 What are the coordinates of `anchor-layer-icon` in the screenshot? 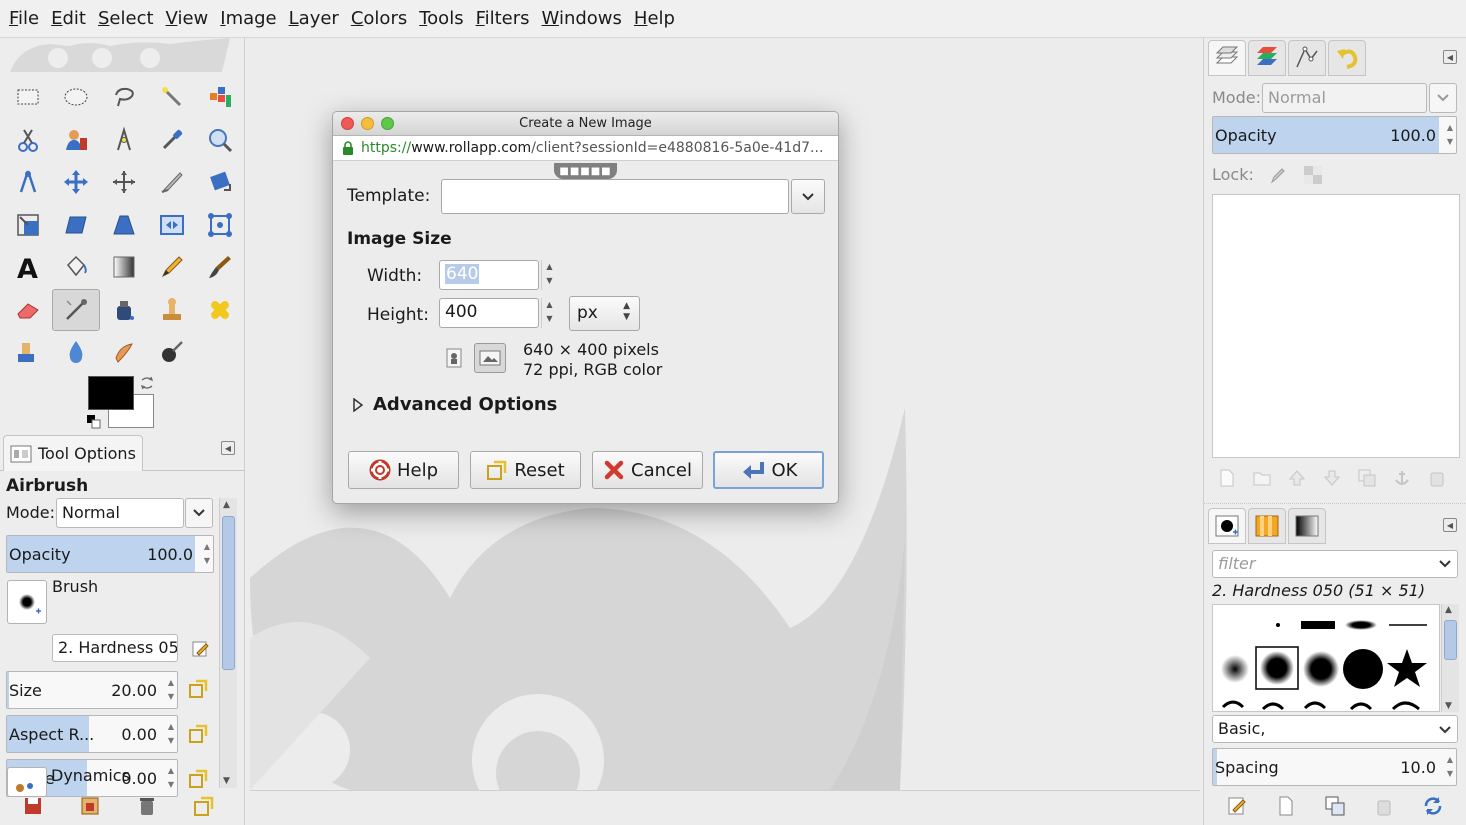 It's located at (1402, 478).